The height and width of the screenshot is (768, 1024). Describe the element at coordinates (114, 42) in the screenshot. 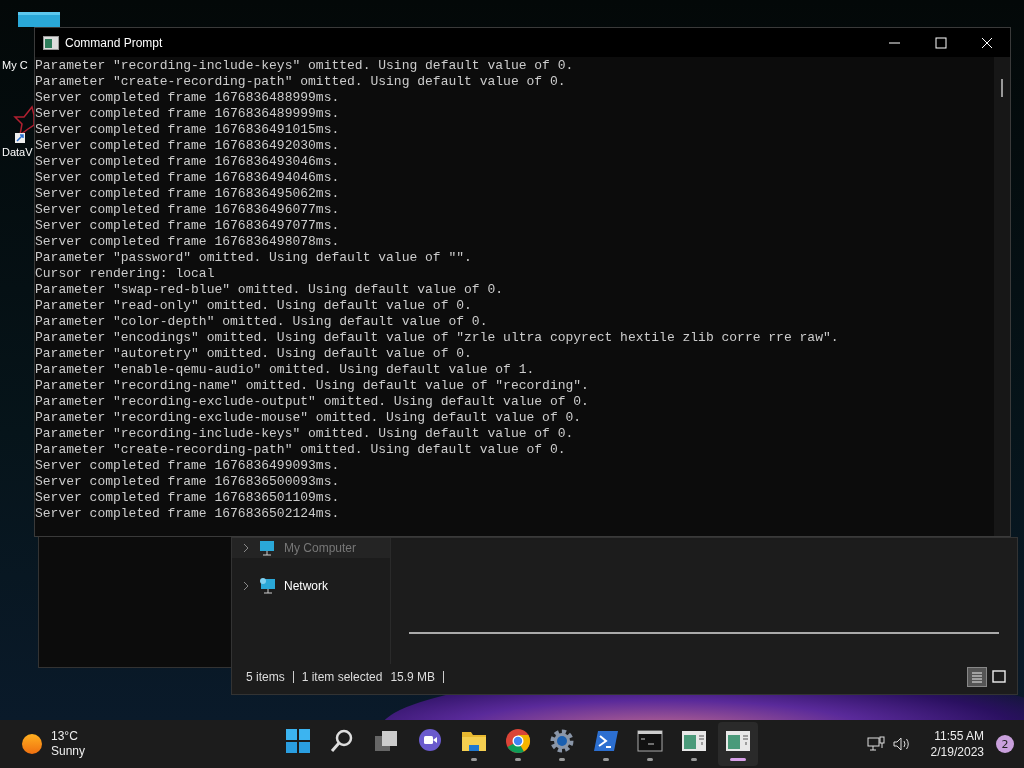

I see `window-title: Command Prompt` at that location.